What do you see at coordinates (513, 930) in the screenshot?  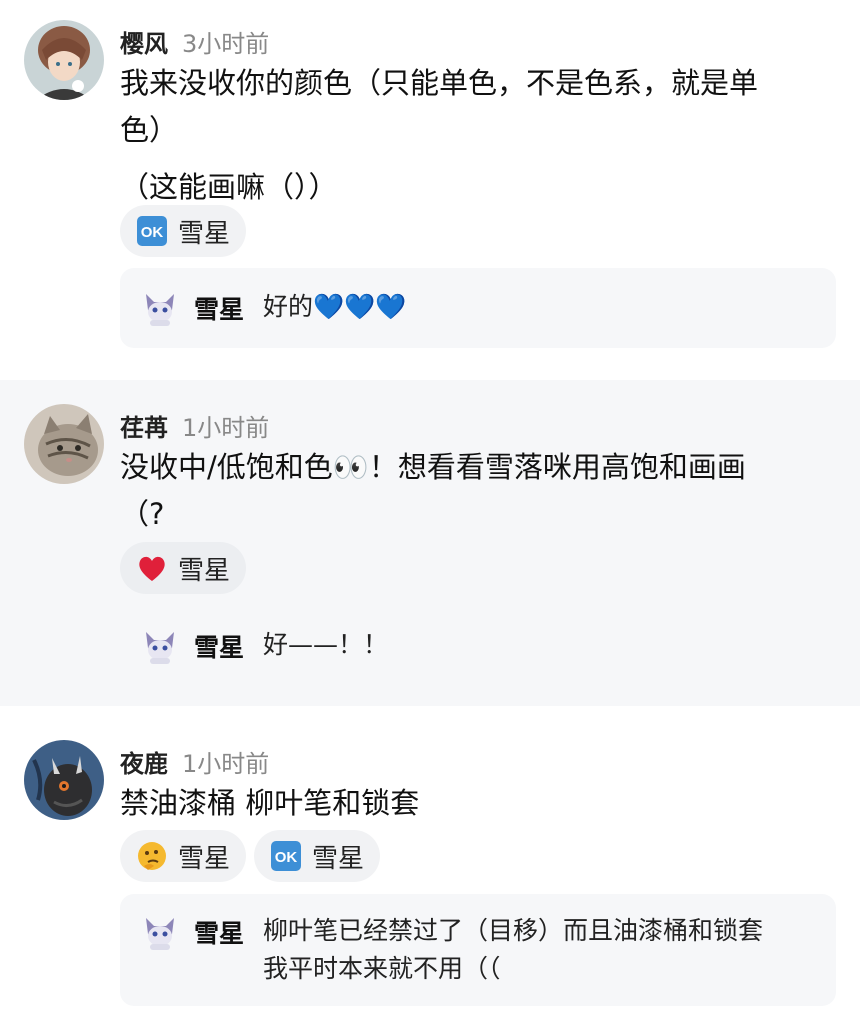 I see `reply-text-line: 柳叶笔已经禁过了（目移）而且油漆桶和锁套` at bounding box center [513, 930].